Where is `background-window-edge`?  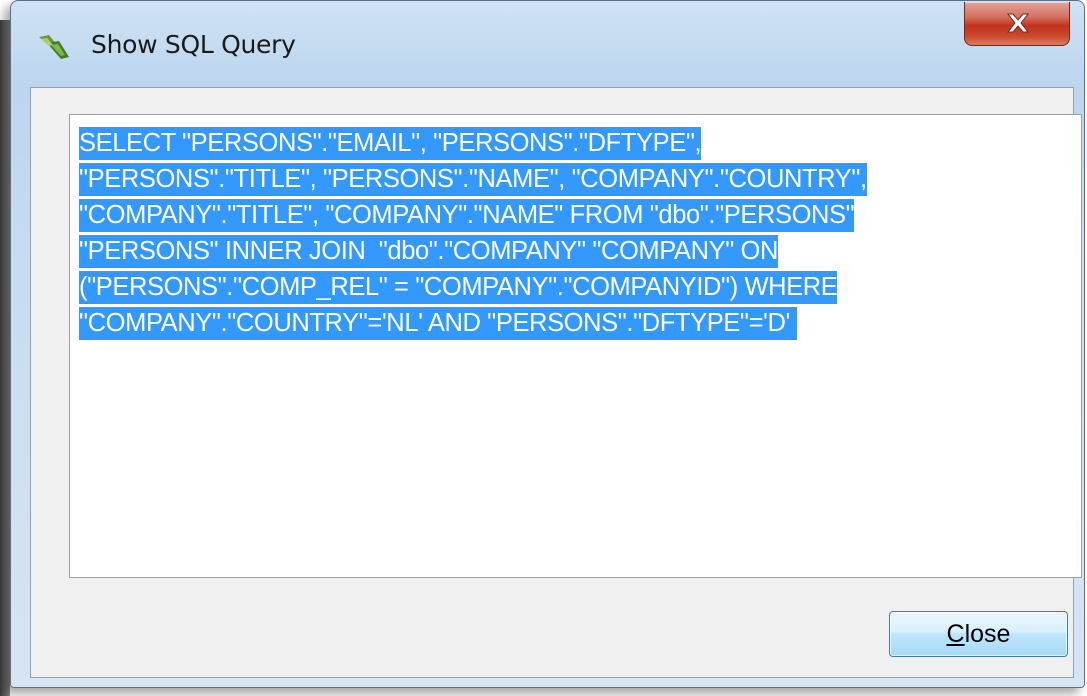
background-window-edge is located at coordinates (5, 358).